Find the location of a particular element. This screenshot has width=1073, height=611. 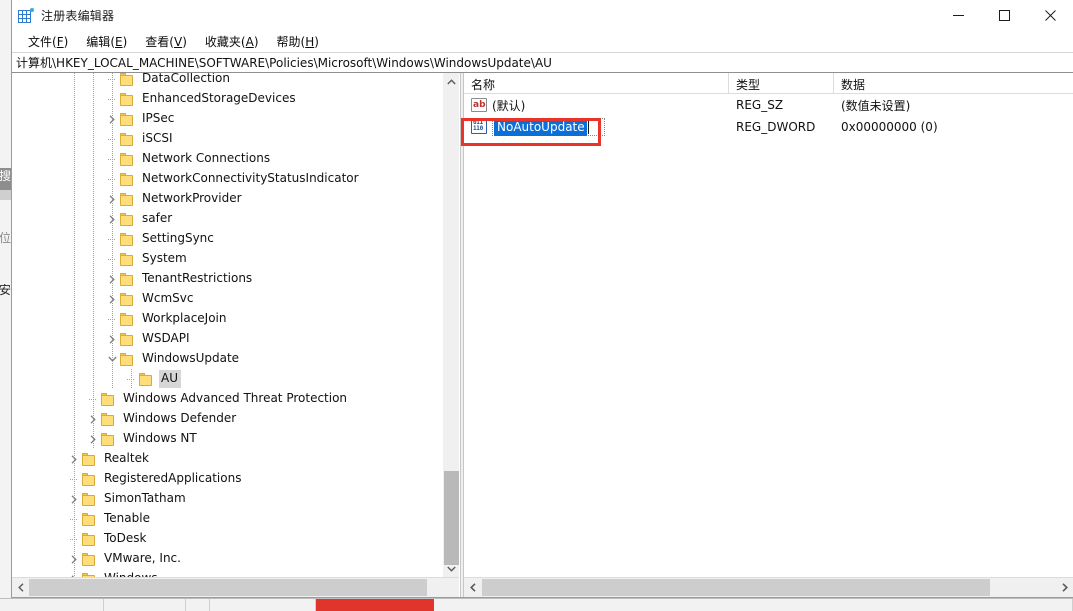

tree-node: Windows Defender is located at coordinates (227, 419).